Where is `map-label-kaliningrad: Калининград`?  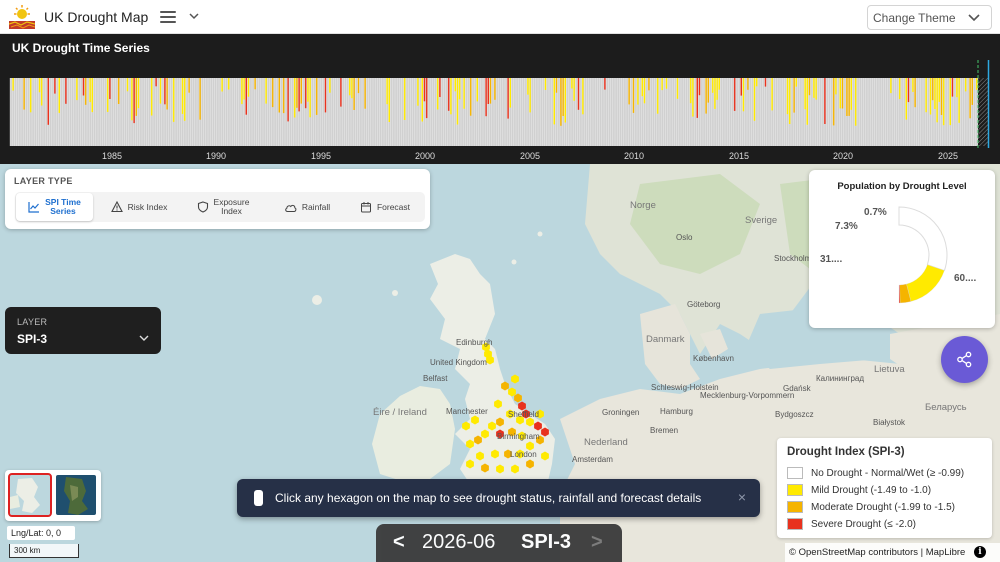
map-label-kaliningrad: Калининград is located at coordinates (840, 378).